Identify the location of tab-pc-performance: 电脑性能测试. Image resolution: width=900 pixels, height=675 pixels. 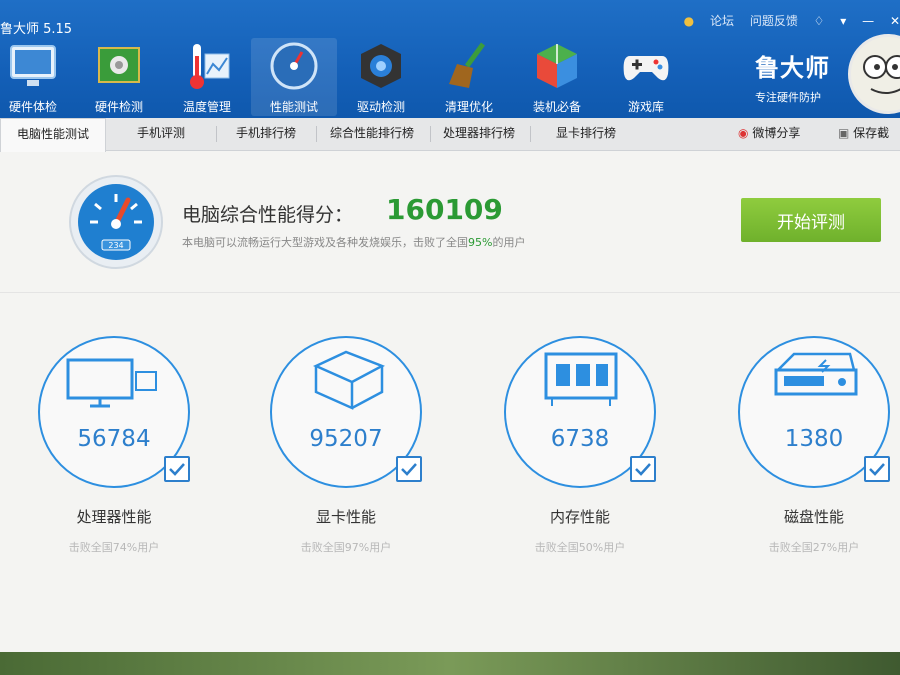
(53, 135).